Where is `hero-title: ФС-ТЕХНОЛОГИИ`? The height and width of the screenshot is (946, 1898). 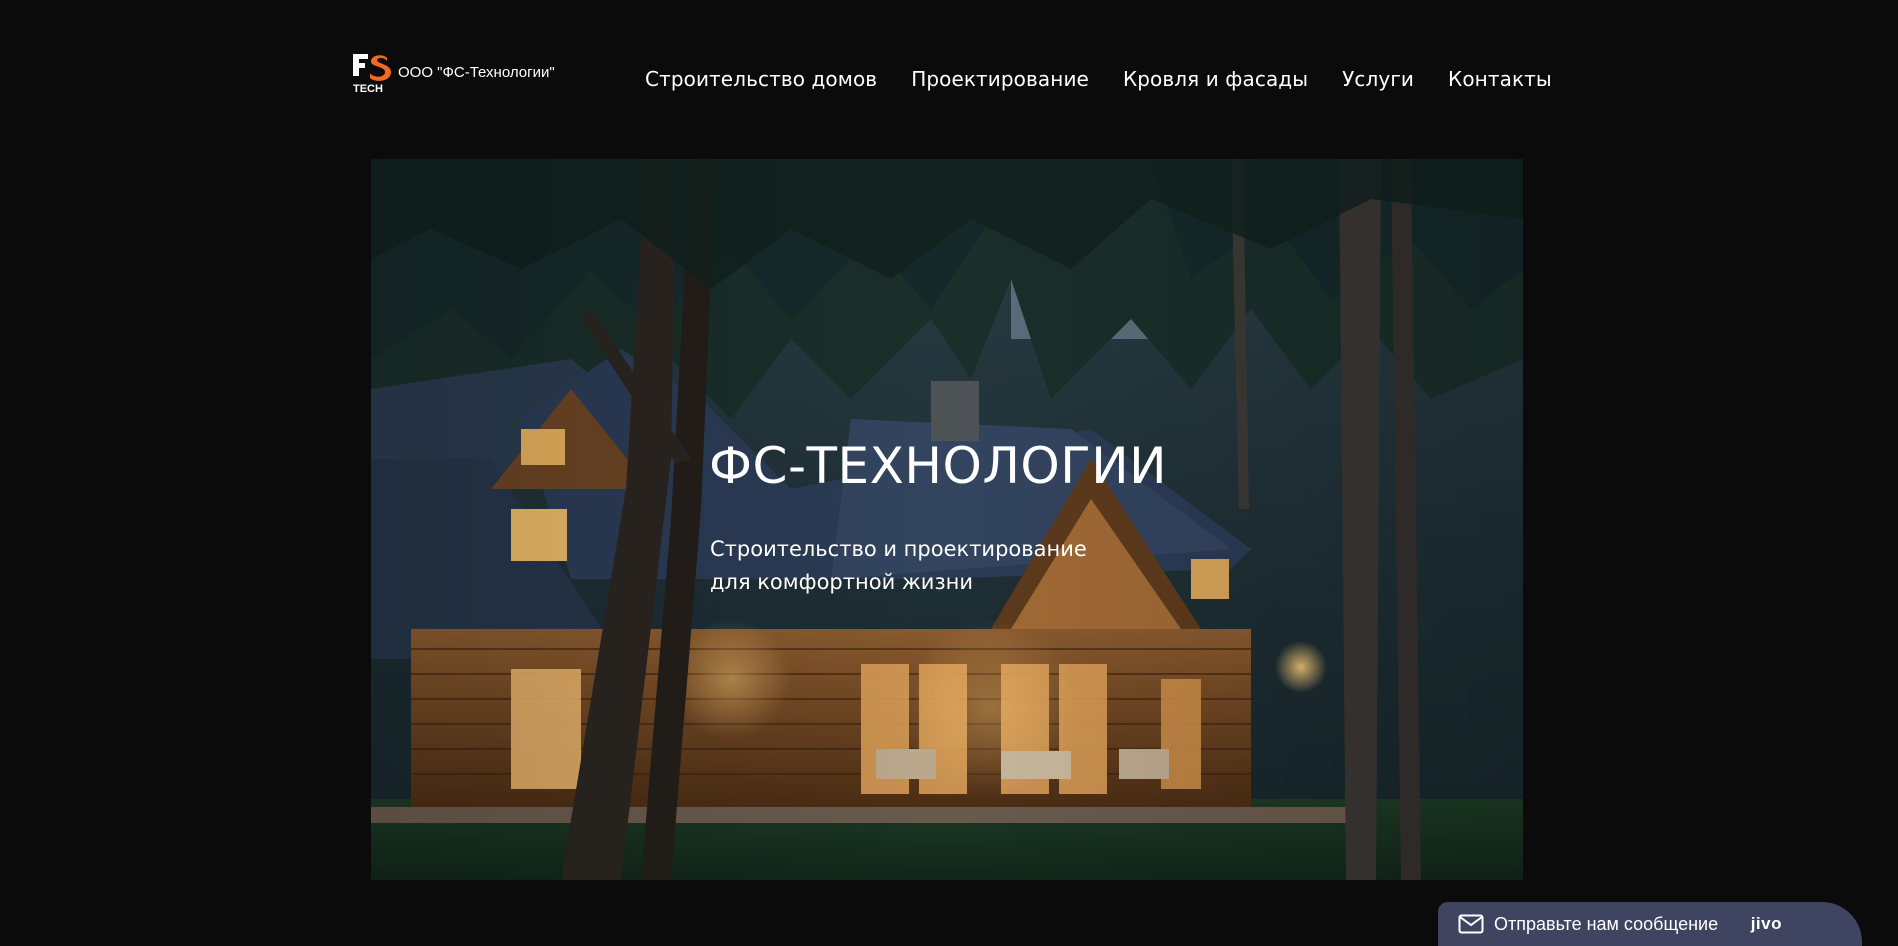
hero-title: ФС-ТЕХНОЛОГИИ is located at coordinates (938, 466).